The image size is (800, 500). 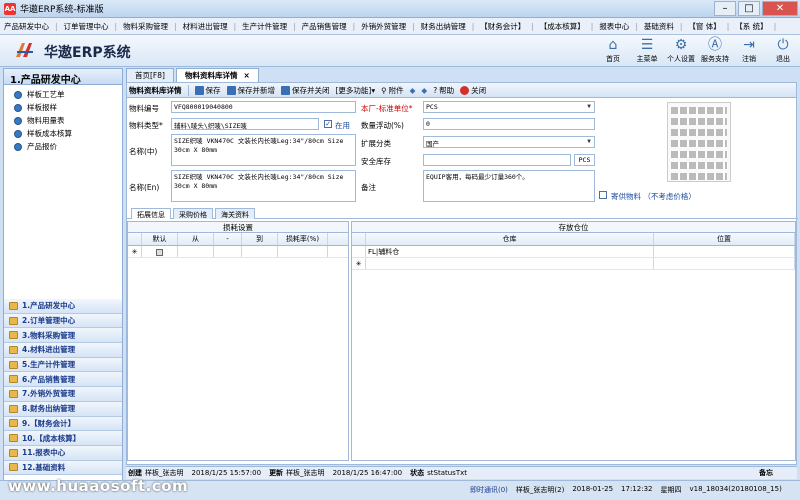 What do you see at coordinates (509, 124) in the screenshot?
I see `float-input: 0` at bounding box center [509, 124].